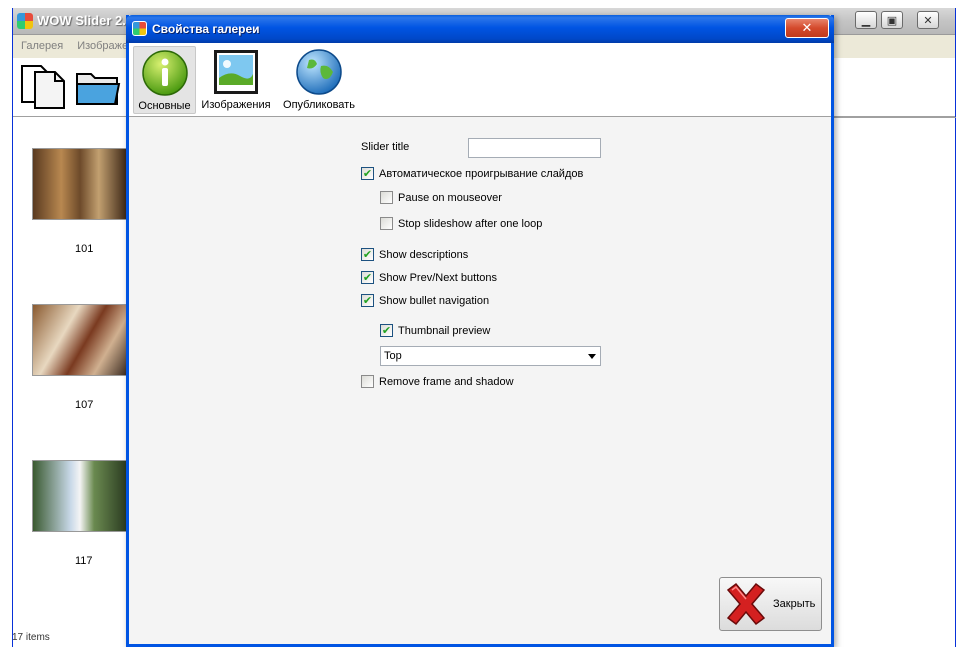  I want to click on divider, so click(895, 117).